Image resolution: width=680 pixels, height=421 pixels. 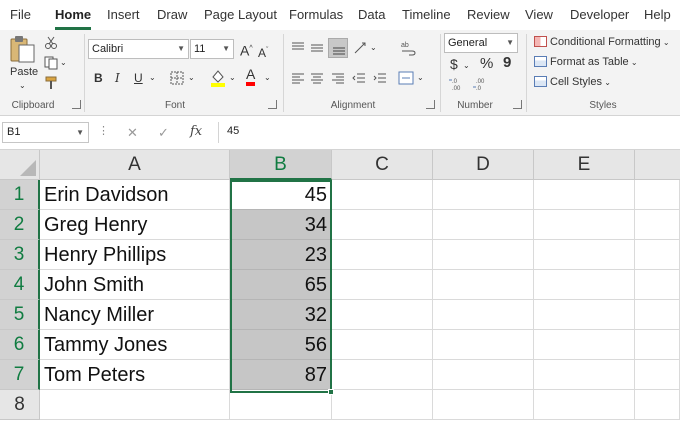 I want to click on column-header-b: B, so click(x=281, y=165).